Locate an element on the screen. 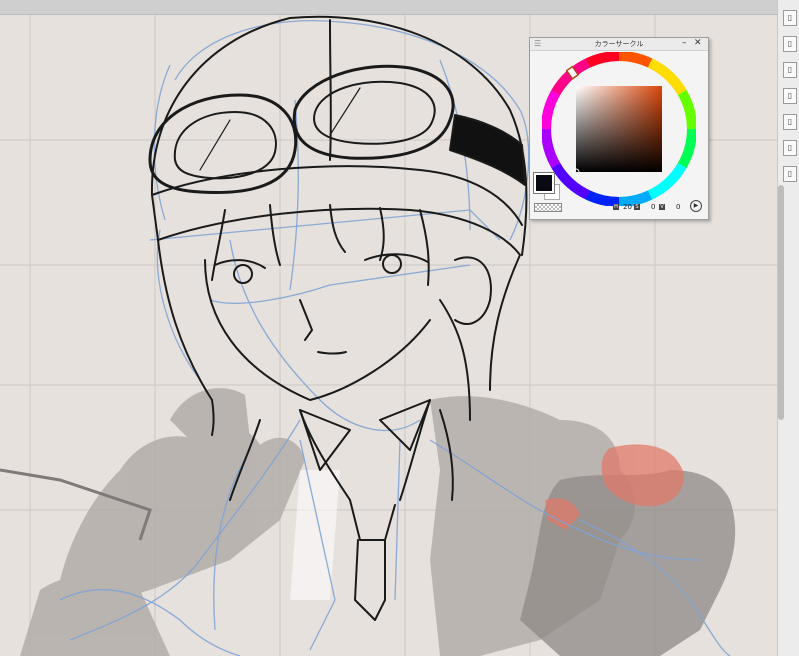  saturation-label: S is located at coordinates (637, 207).